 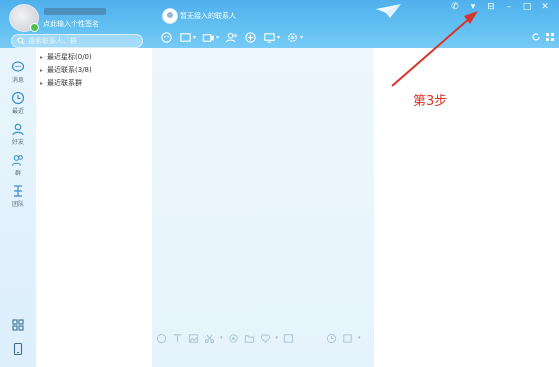 I want to click on emoji-tool, so click(x=166, y=37).